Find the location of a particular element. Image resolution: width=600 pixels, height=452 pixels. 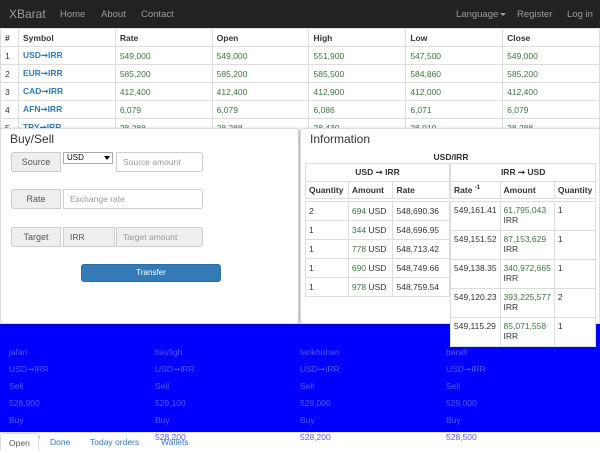

close-cell: 6,079 is located at coordinates (551, 109).